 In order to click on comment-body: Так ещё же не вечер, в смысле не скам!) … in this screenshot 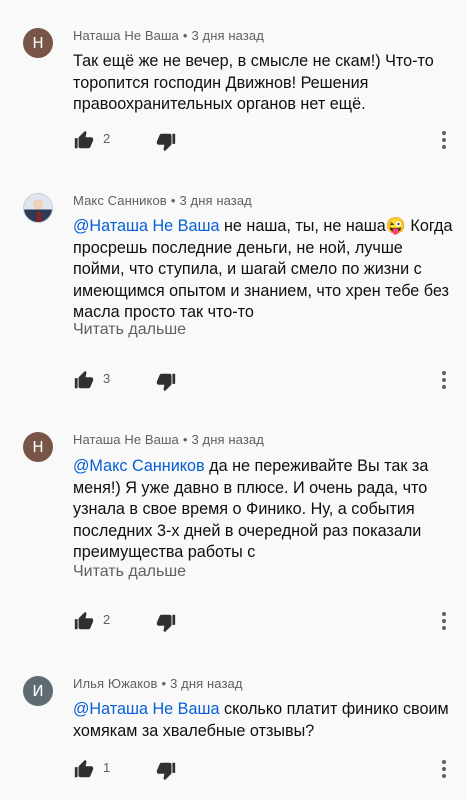, I will do `click(253, 82)`.